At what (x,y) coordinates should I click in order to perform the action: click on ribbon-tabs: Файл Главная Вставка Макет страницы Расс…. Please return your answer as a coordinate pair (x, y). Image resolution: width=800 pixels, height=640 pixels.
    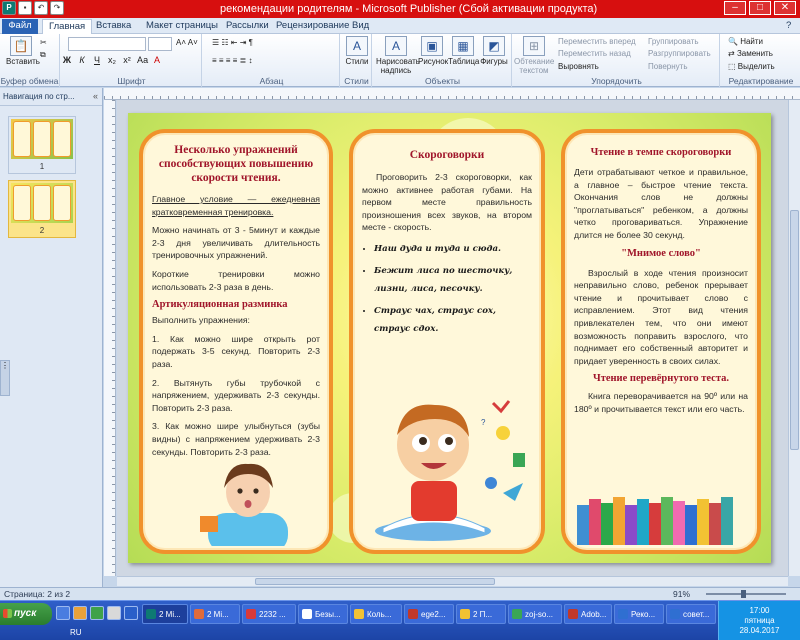
    Looking at the image, I should click on (400, 26).